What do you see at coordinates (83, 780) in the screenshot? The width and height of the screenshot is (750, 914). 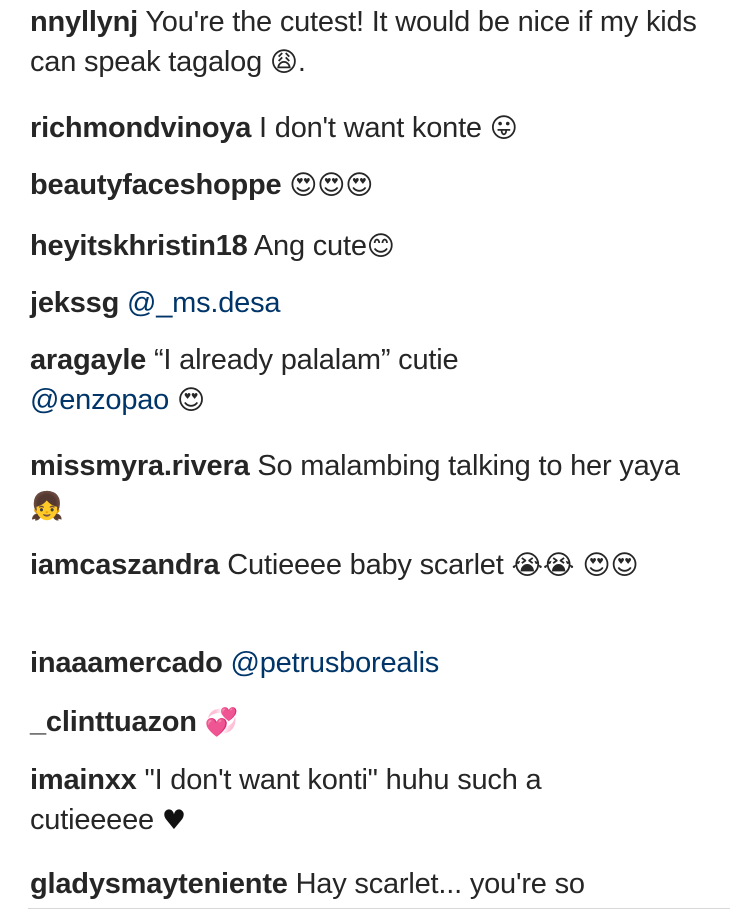 I see `comment-username: imainxx` at bounding box center [83, 780].